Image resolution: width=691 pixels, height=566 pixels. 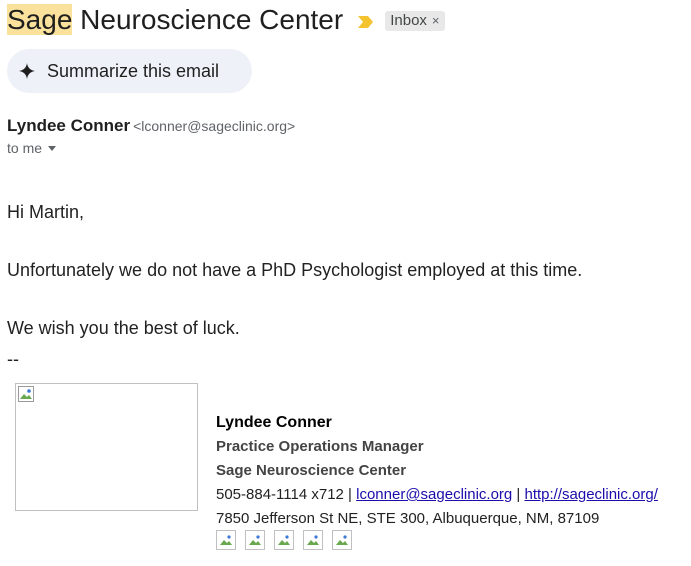 I want to click on summarize-email-button: Summarize this email, so click(x=129, y=71).